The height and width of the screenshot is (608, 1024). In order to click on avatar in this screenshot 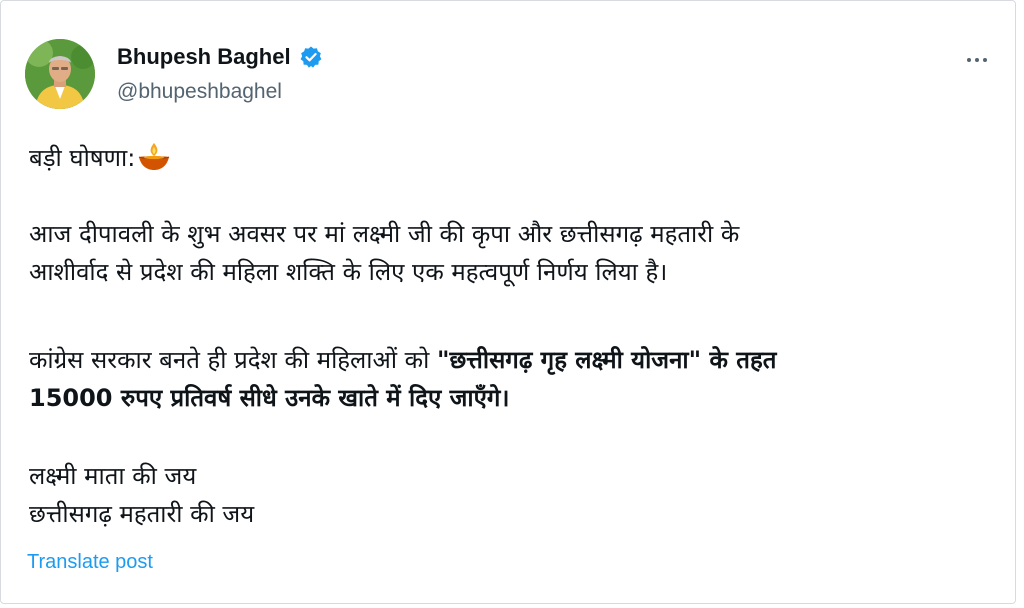, I will do `click(60, 74)`.